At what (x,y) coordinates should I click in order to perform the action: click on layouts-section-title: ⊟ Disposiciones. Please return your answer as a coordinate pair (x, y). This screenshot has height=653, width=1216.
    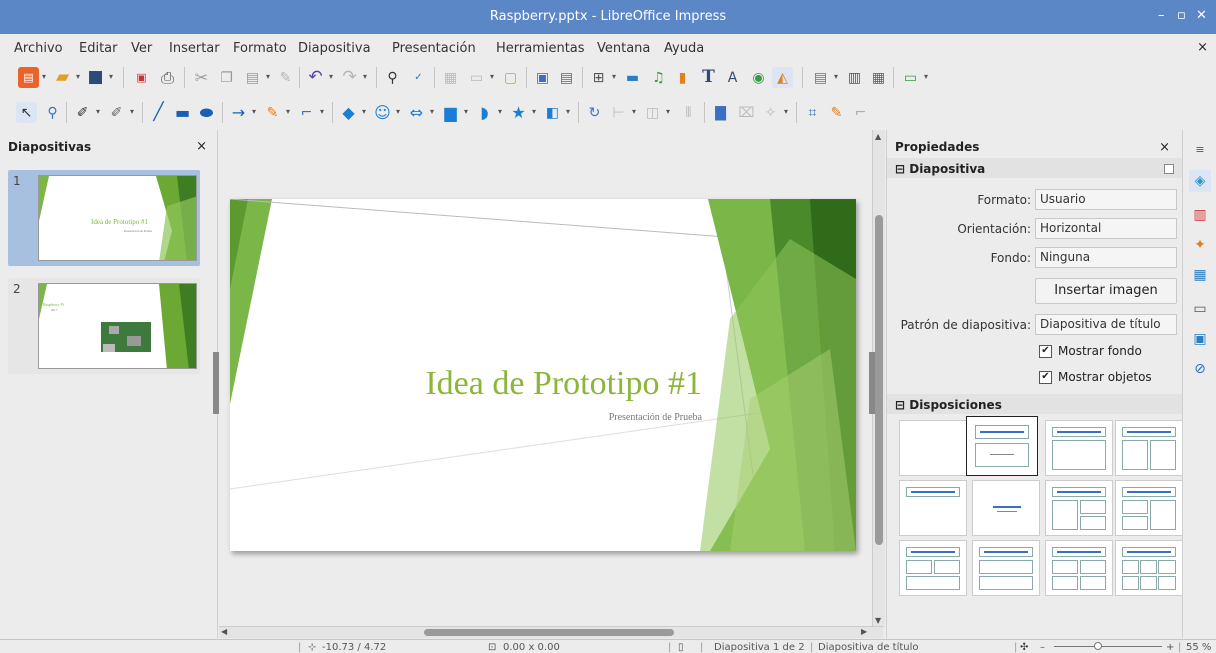
    Looking at the image, I should click on (948, 405).